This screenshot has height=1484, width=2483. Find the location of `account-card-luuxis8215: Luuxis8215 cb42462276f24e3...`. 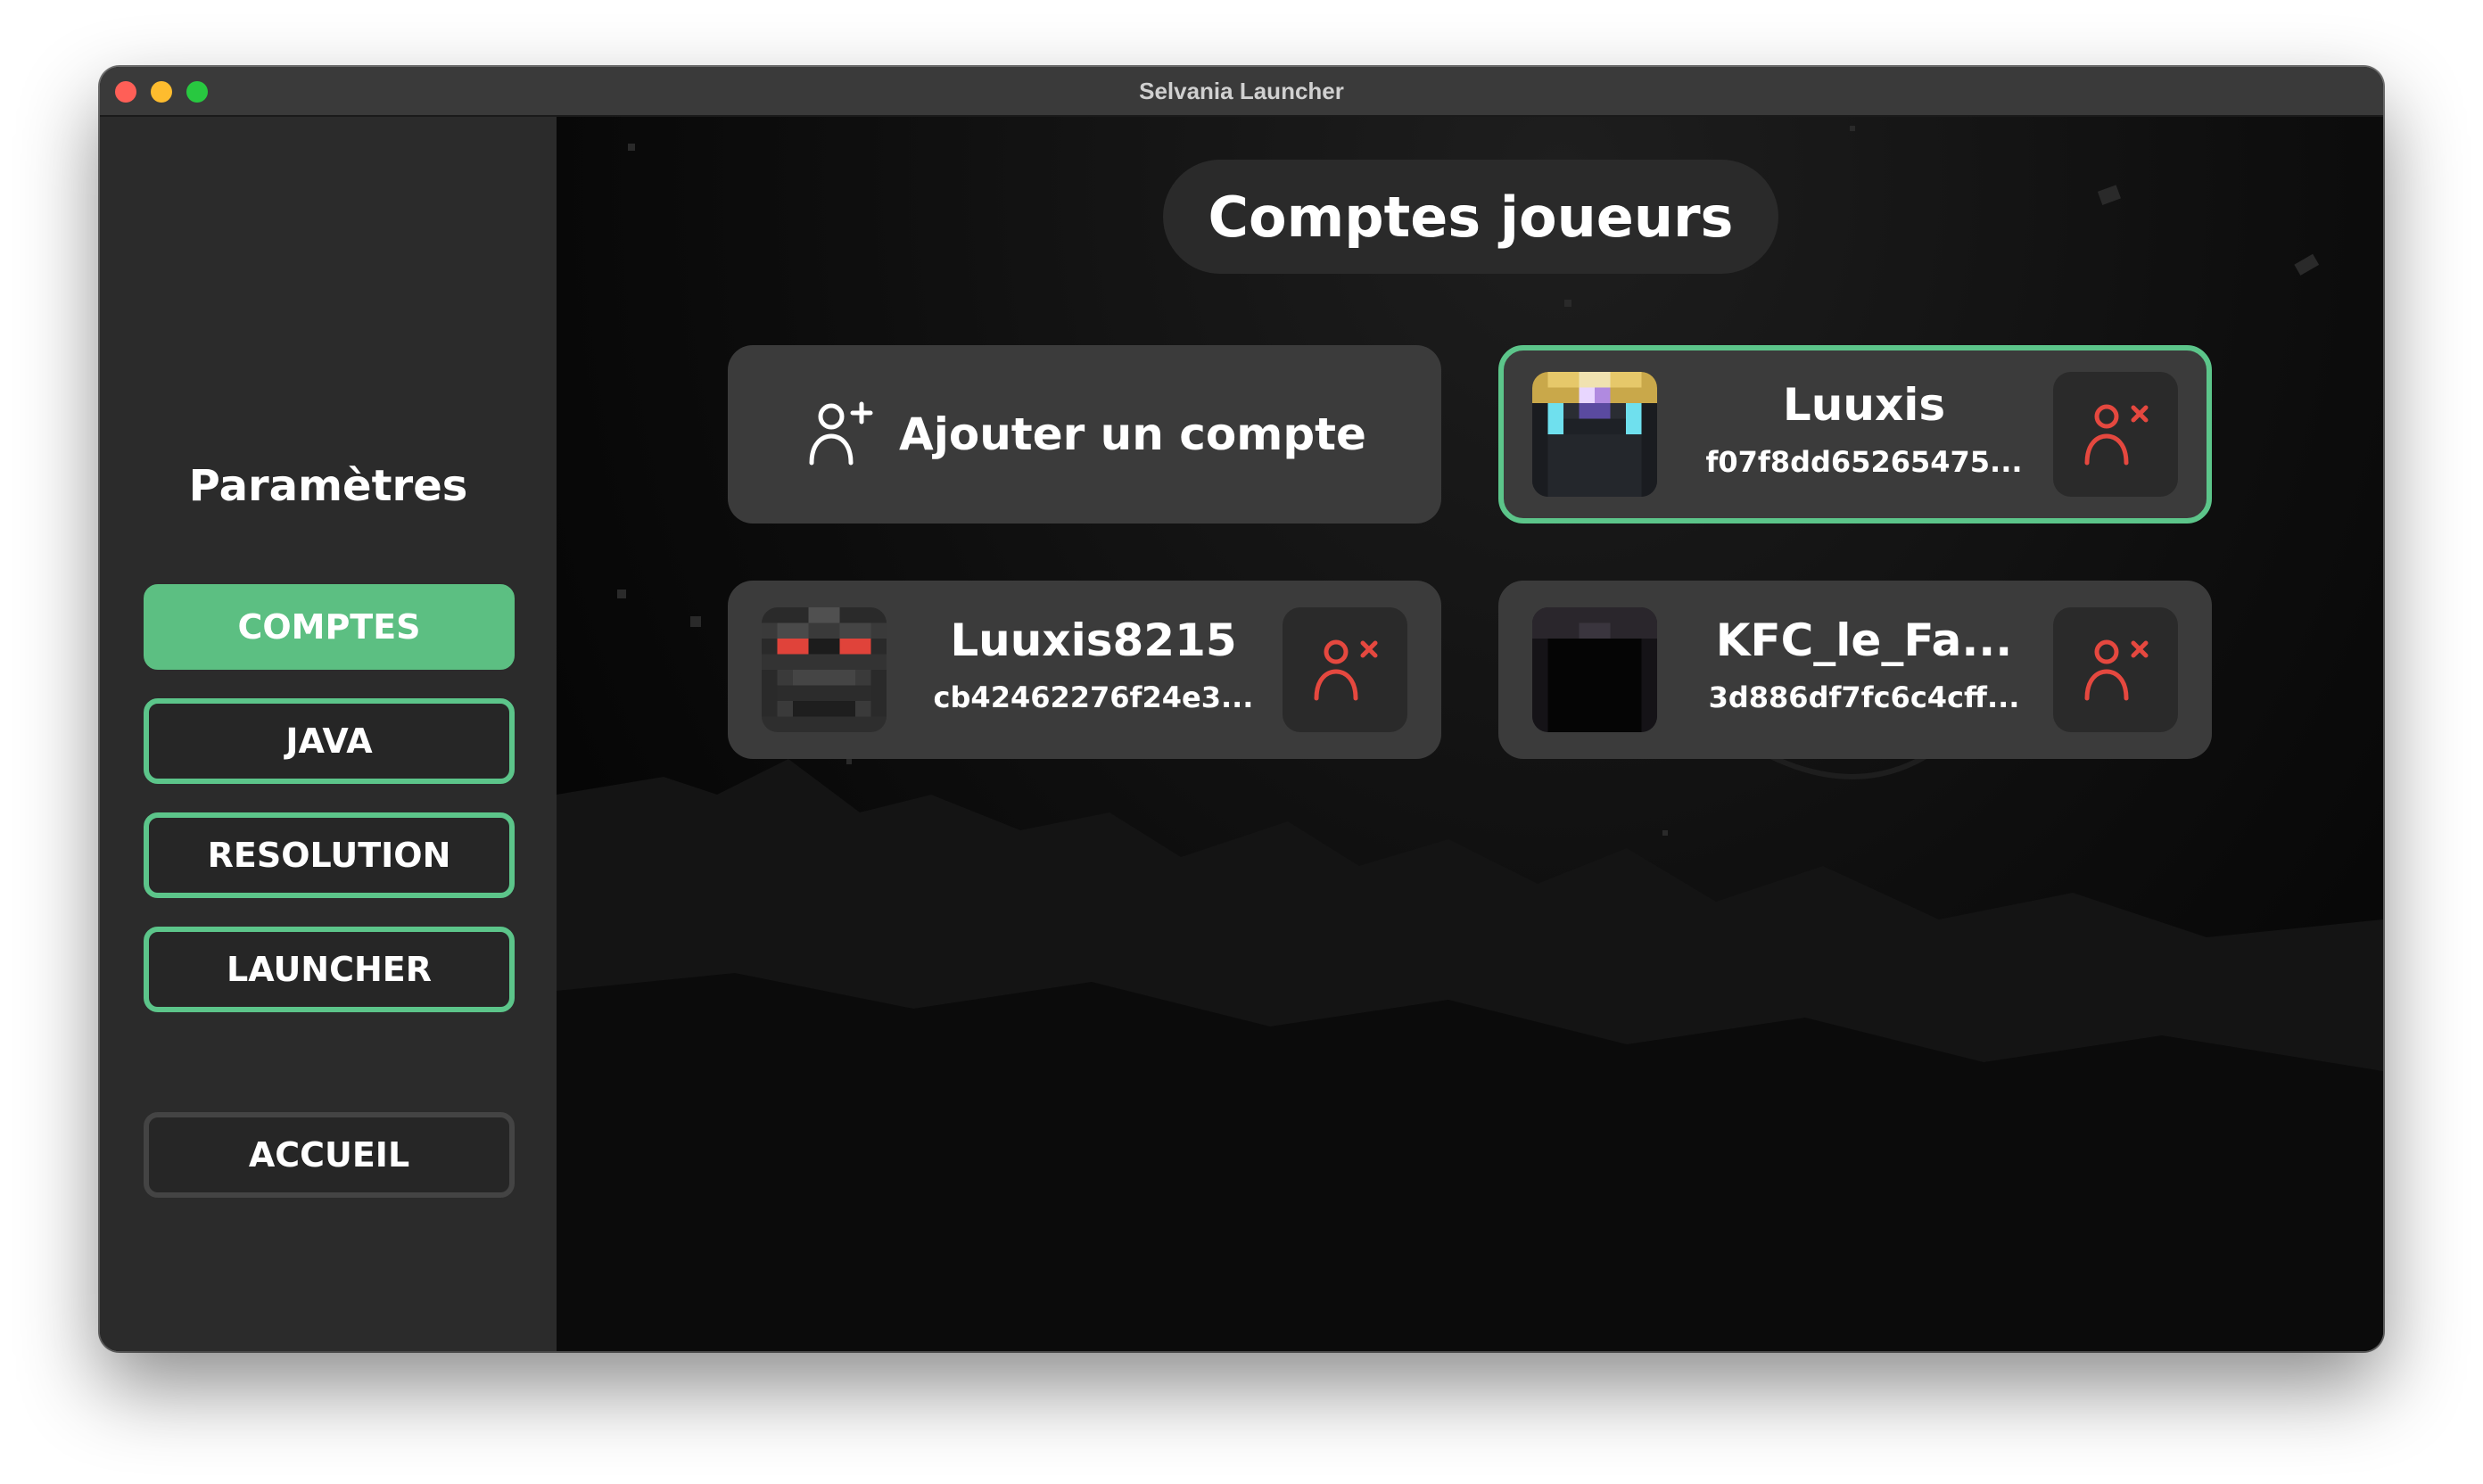

account-card-luuxis8215: Luuxis8215 cb42462276f24e3... is located at coordinates (1084, 670).